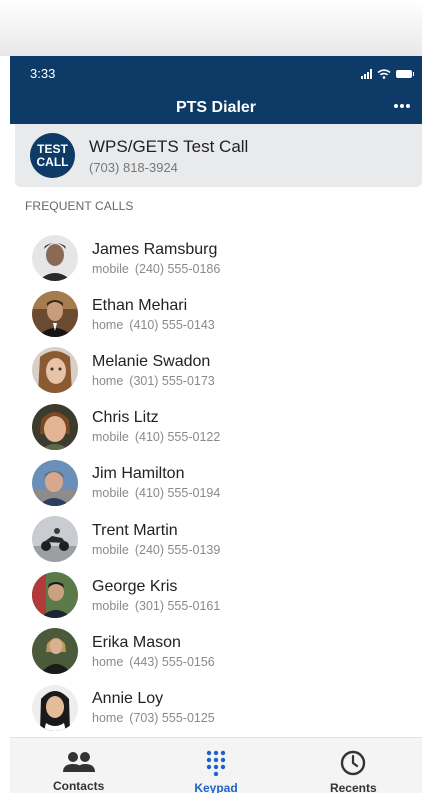 Image resolution: width=422 pixels, height=793 pixels. Describe the element at coordinates (220, 595) in the screenshot. I see `contact-row: George Kris mobile (301) 555-0161` at that location.